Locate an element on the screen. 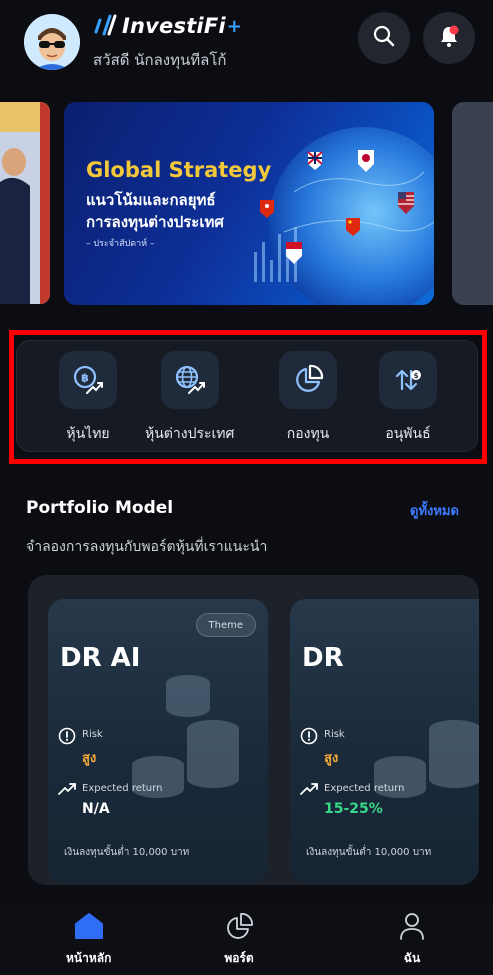 The width and height of the screenshot is (493, 975). thai-stock-icon: ฿ is located at coordinates (88, 380).